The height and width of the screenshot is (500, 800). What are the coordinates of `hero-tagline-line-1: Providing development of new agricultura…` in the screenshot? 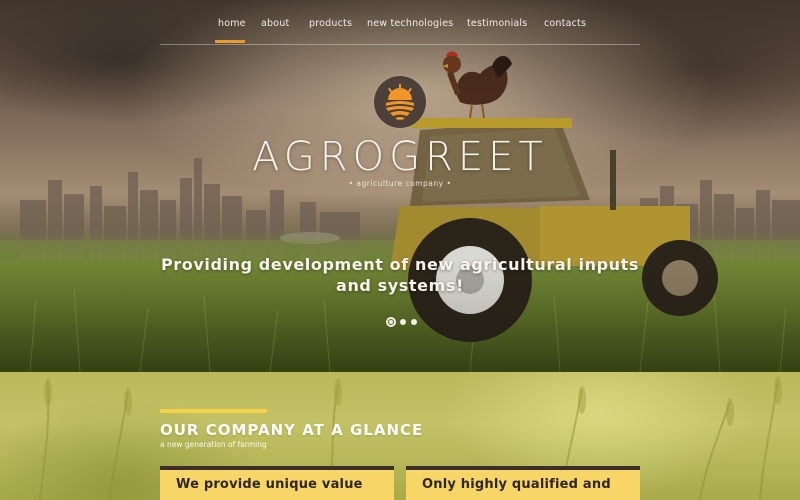 It's located at (400, 264).